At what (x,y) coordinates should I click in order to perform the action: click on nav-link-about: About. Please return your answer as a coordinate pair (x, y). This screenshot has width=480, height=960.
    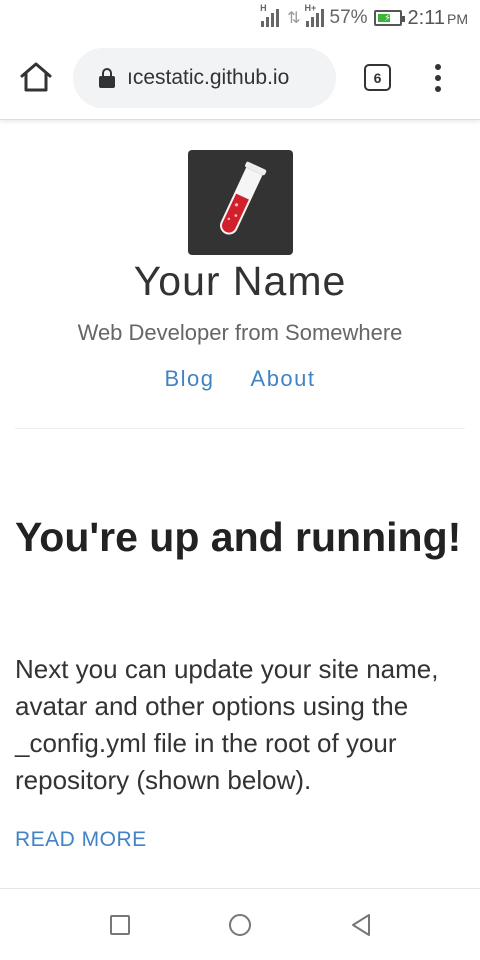
    Looking at the image, I should click on (283, 379).